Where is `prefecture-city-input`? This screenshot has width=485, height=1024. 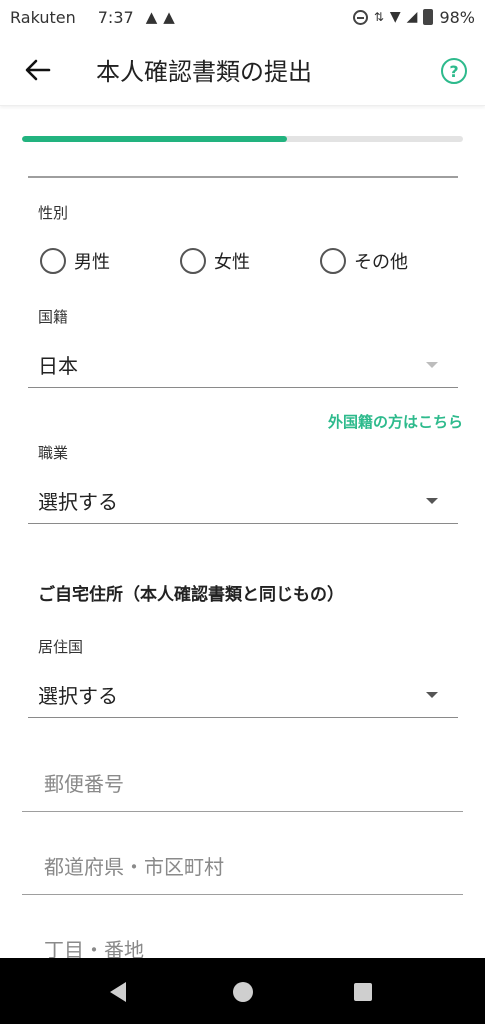
prefecture-city-input is located at coordinates (242, 866).